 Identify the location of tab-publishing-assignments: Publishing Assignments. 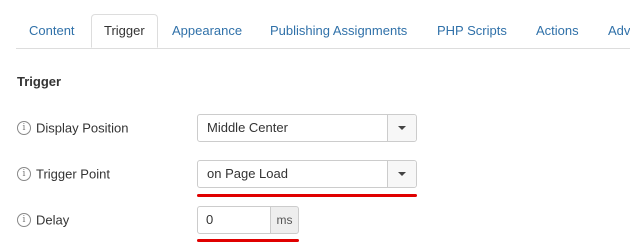
(338, 31).